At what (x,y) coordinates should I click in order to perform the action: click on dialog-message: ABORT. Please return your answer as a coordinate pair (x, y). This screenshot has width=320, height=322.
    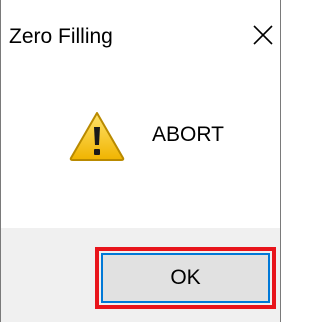
    Looking at the image, I should click on (188, 134).